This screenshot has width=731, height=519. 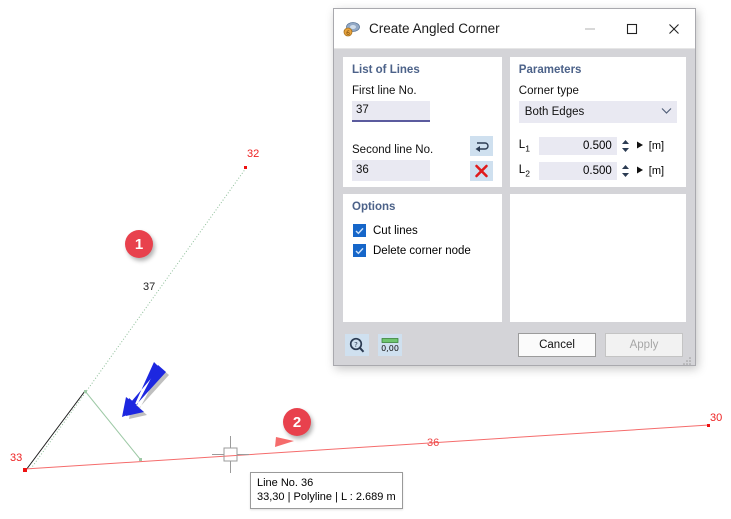 I want to click on l1-subscript: 1, so click(x=527, y=148).